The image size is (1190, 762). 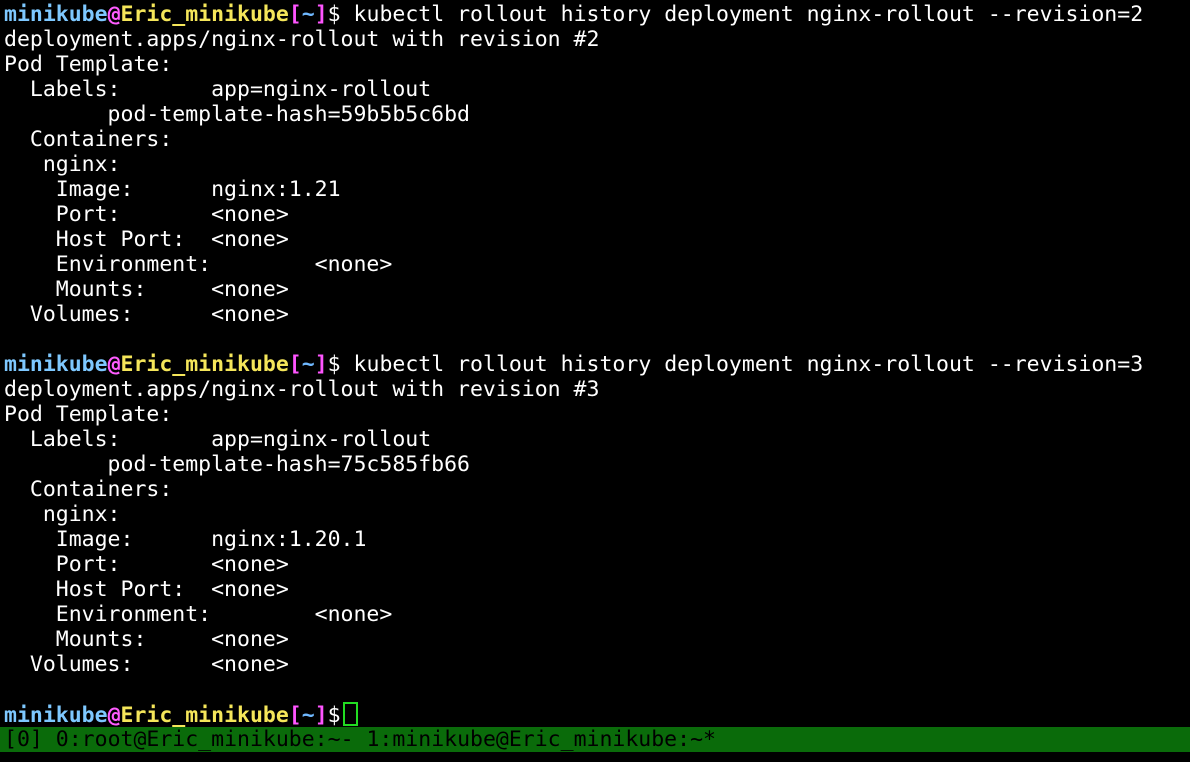 I want to click on text-cursor, so click(x=350, y=714).